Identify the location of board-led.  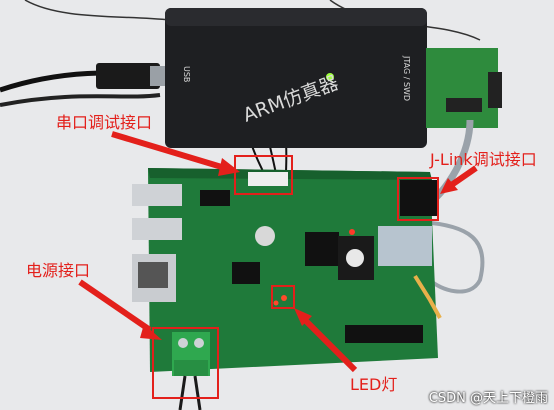
(284, 298).